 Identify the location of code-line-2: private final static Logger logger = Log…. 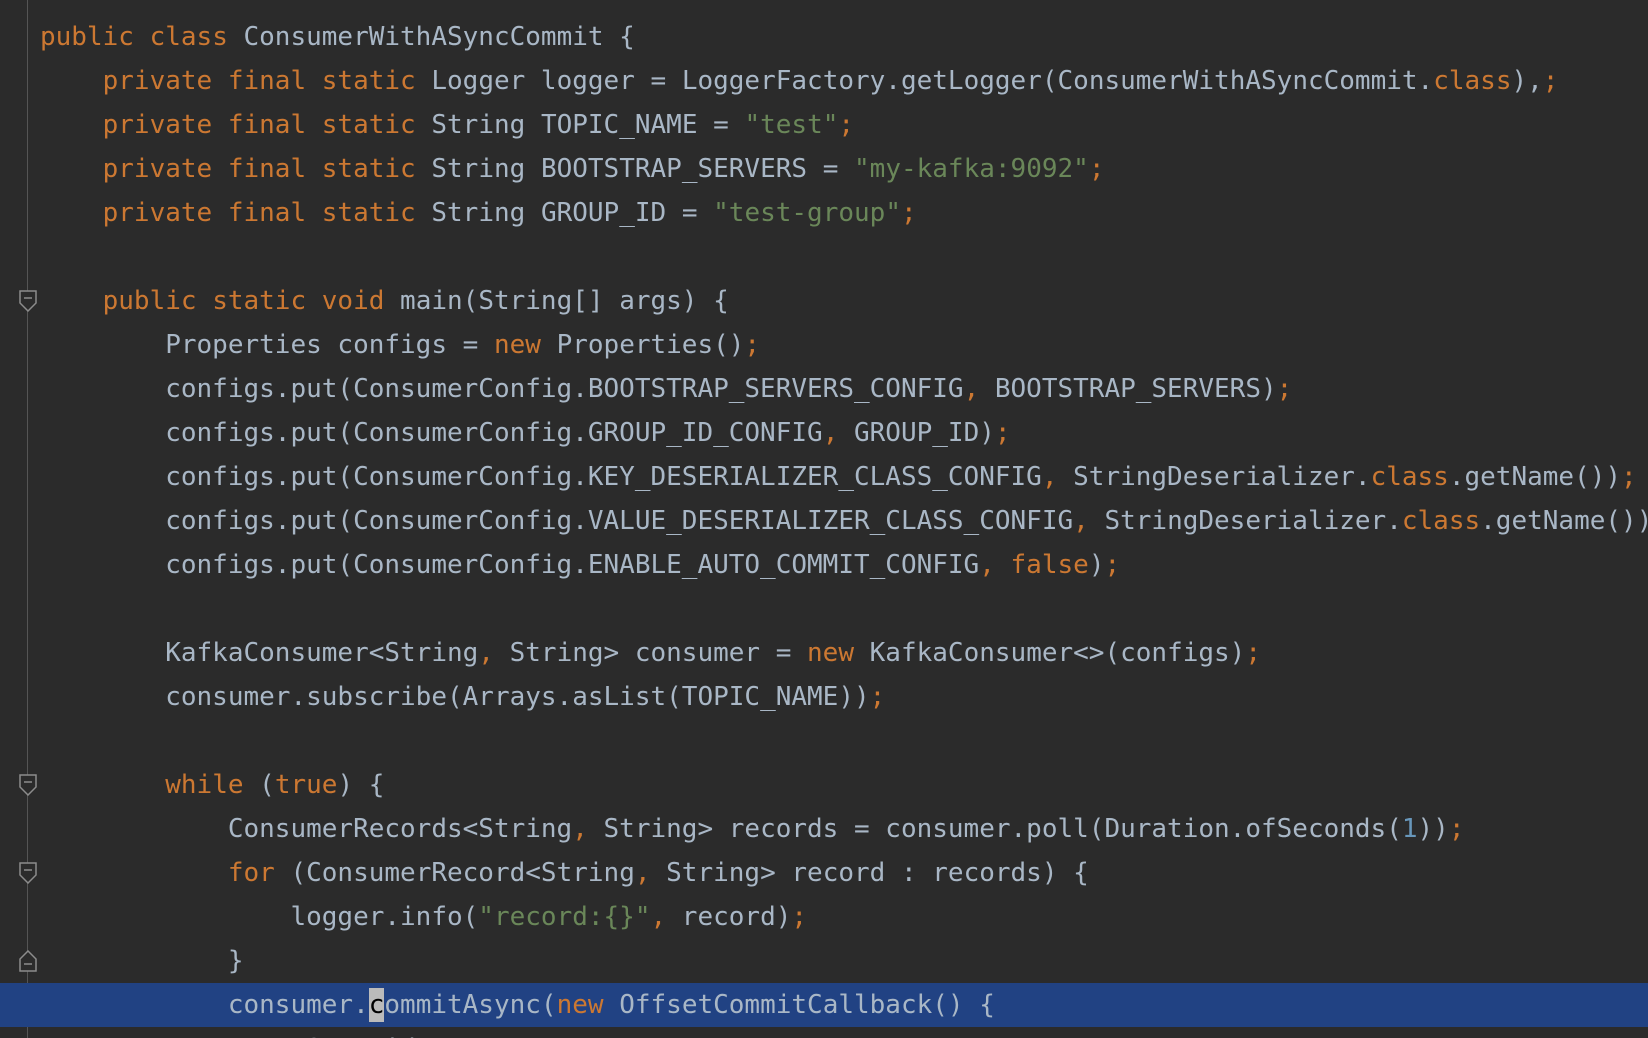
(824, 81).